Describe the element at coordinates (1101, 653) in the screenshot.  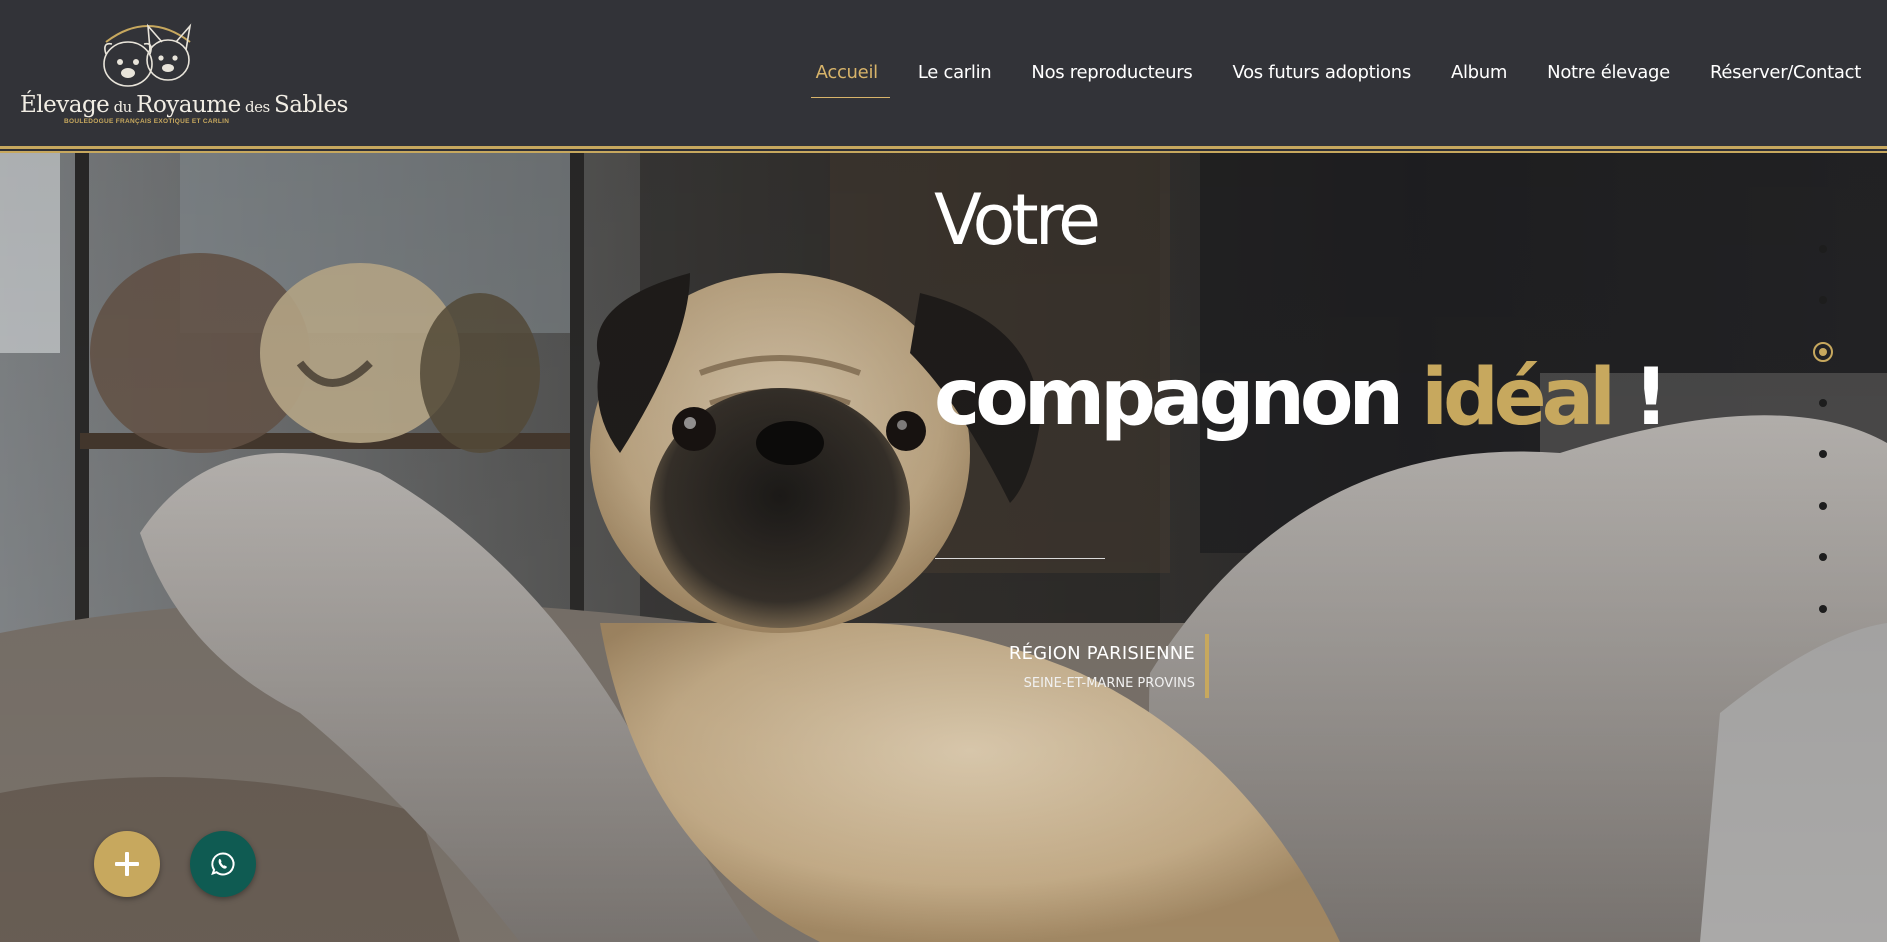
I see `region-title: RÉGION PARISIENNE` at that location.